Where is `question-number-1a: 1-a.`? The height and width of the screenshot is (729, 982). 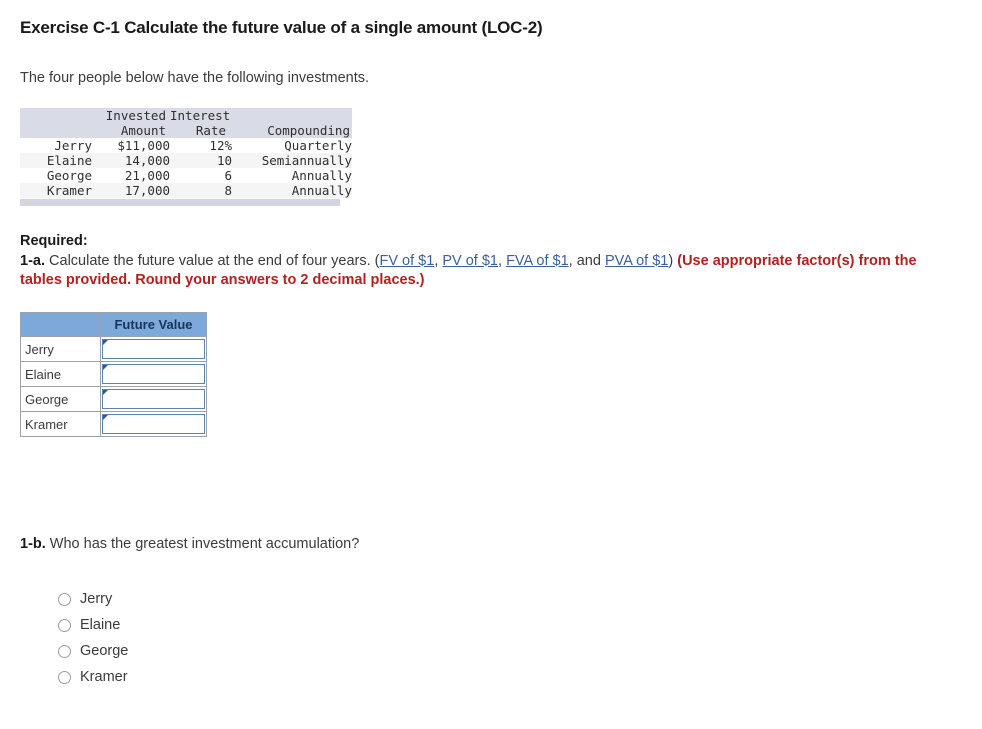
question-number-1a: 1-a. is located at coordinates (32, 260).